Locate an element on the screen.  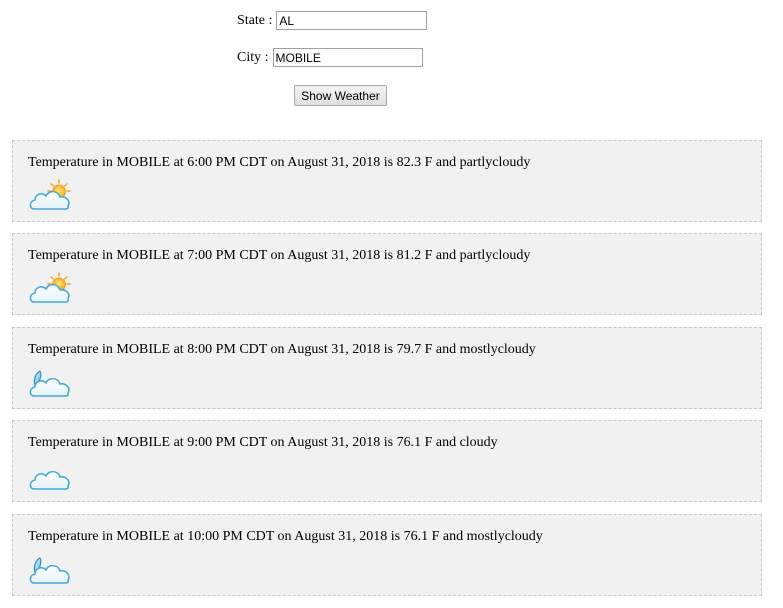
city-input is located at coordinates (347, 57).